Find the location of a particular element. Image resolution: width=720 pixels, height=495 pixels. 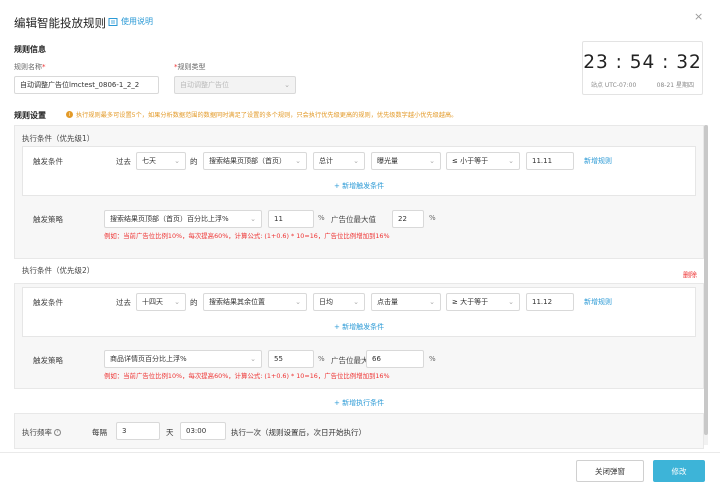

operator-select: ≥ 大于等于 ⌄ is located at coordinates (483, 302).